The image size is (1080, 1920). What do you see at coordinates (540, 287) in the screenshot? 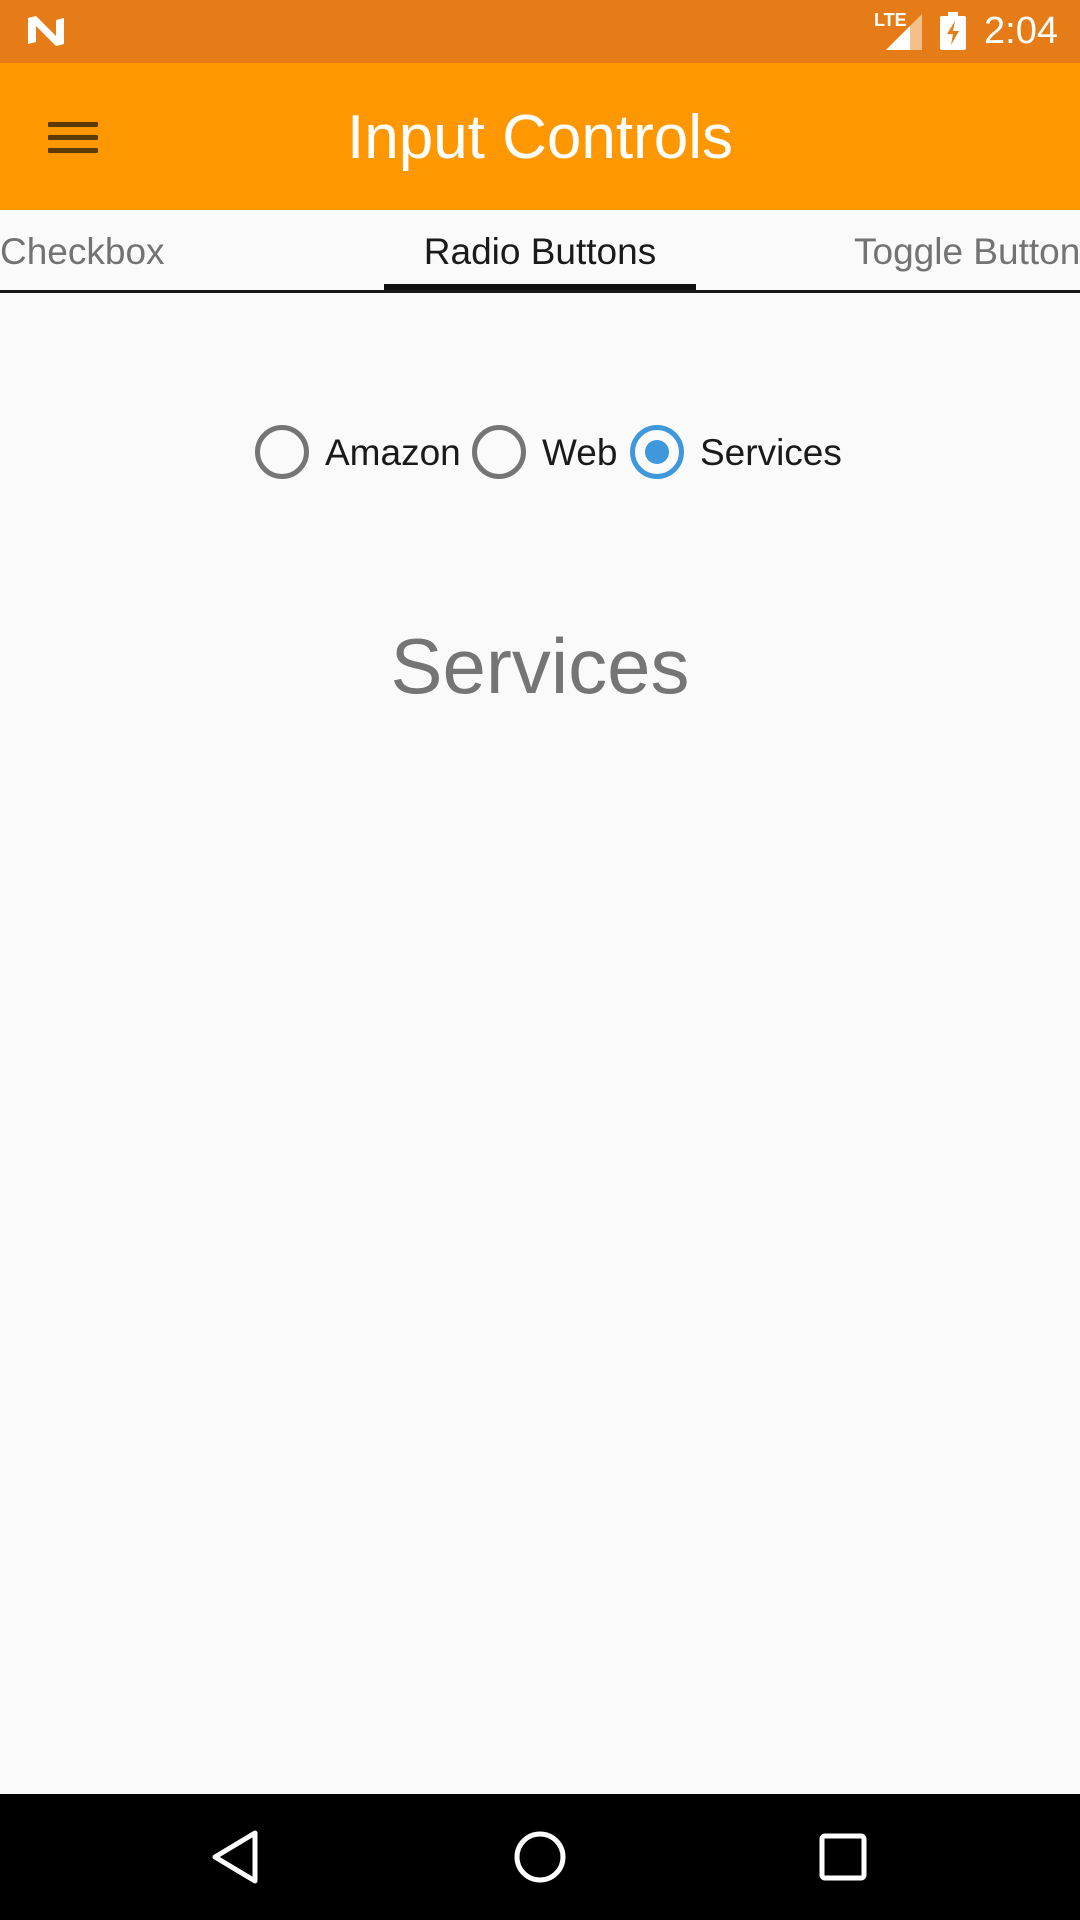
I see `tab-indicator` at bounding box center [540, 287].